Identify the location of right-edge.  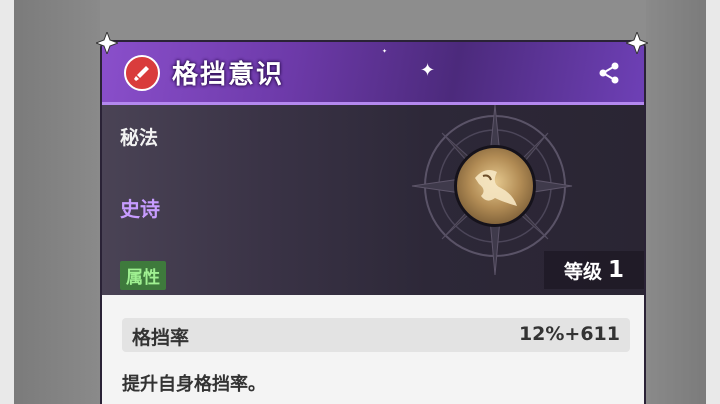
(713, 202).